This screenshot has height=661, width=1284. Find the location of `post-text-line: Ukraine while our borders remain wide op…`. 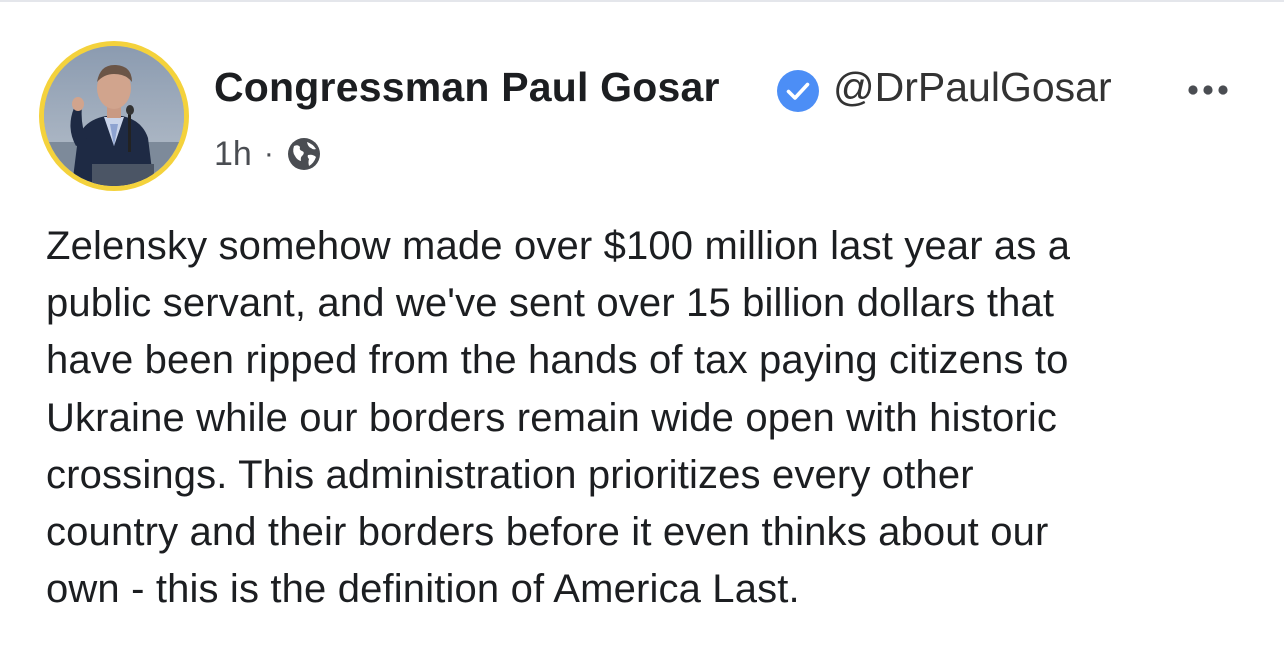

post-text-line: Ukraine while our borders remain wide op… is located at coordinates (552, 417).